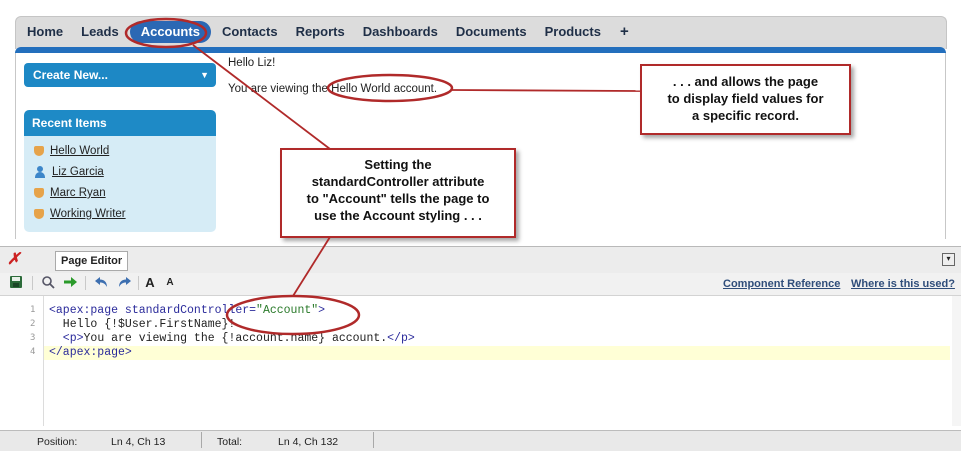  Describe the element at coordinates (78, 172) in the screenshot. I see `recent-item-label: Liz Garcia` at that location.